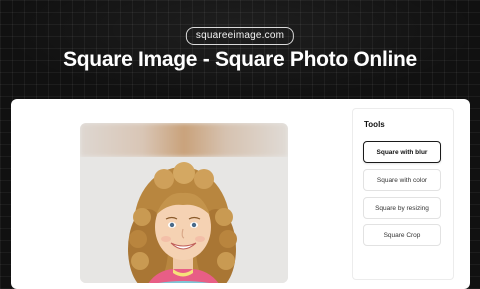  Describe the element at coordinates (240, 36) in the screenshot. I see `site-domain-badge: squareeimage.com` at that location.